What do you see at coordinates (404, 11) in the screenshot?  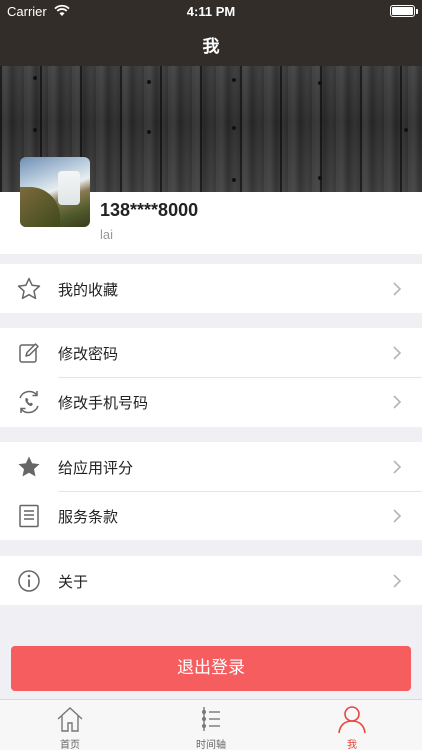 I see `battery-icon` at bounding box center [404, 11].